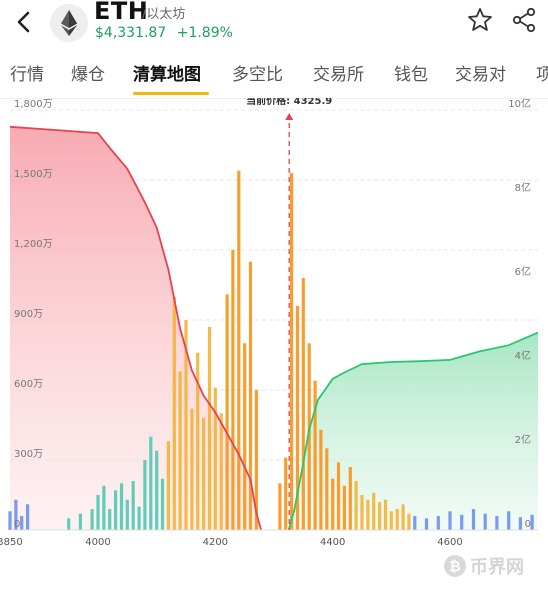 Image resolution: width=548 pixels, height=592 pixels. What do you see at coordinates (523, 187) in the screenshot?
I see `y-right-tick-label: 8亿` at bounding box center [523, 187].